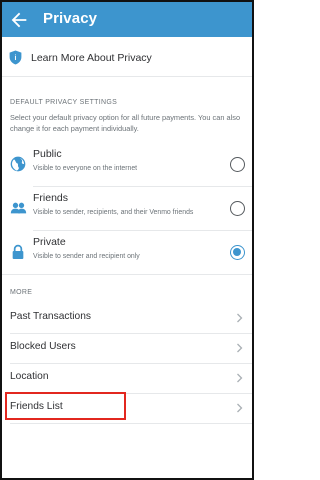 This screenshot has width=320, height=480. Describe the element at coordinates (86, 256) in the screenshot. I see `option-subtitle: Visible to sender and recipient only` at that location.